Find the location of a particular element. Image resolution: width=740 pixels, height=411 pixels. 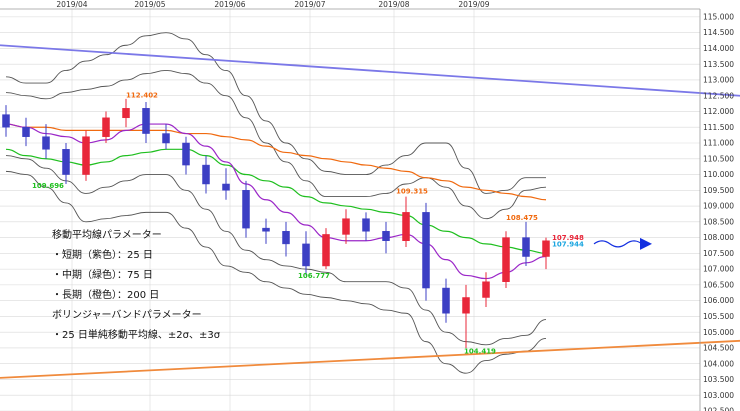

y-tick-label: 105.000 is located at coordinates (718, 332).